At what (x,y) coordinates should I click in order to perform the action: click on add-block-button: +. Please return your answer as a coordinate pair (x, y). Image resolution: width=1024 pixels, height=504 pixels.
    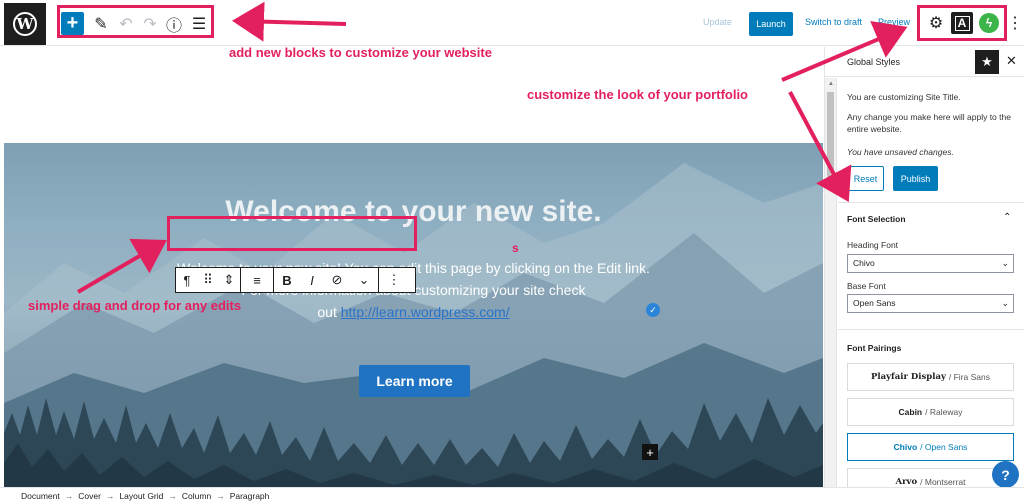
    Looking at the image, I should click on (72, 23).